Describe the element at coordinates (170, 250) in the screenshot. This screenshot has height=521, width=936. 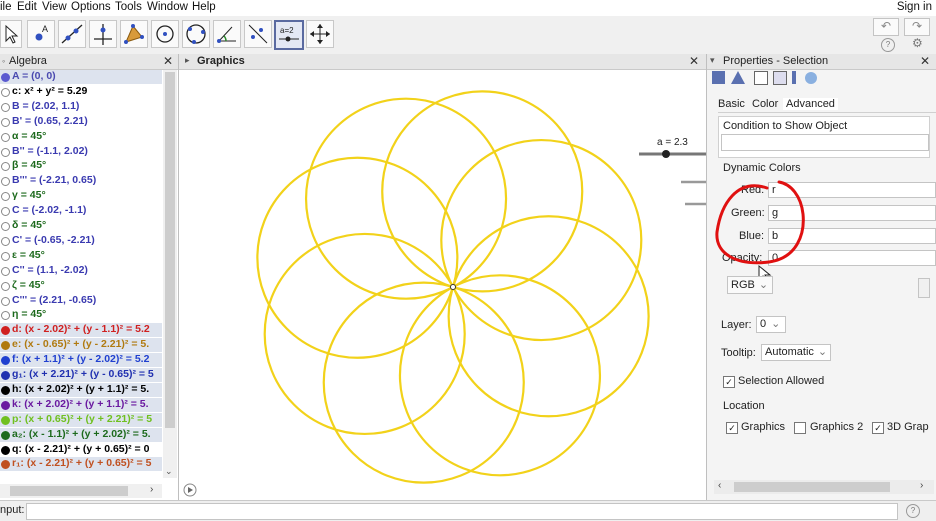
I see `algebra-vscroll-thumb` at that location.